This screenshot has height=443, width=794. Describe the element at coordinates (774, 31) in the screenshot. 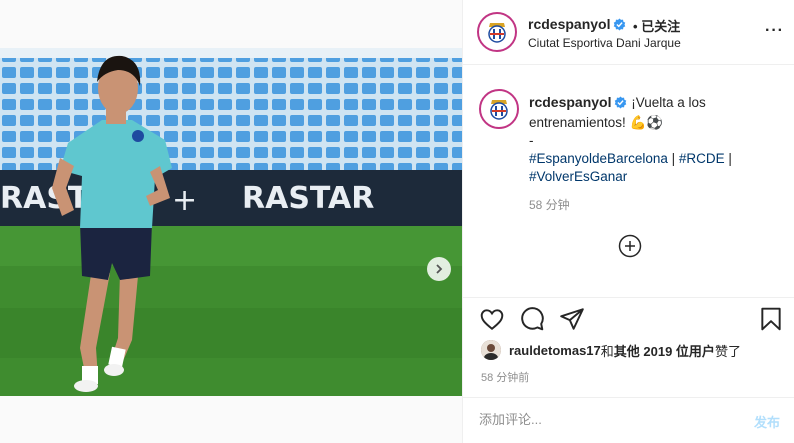

I see `more-options-button: ···` at that location.